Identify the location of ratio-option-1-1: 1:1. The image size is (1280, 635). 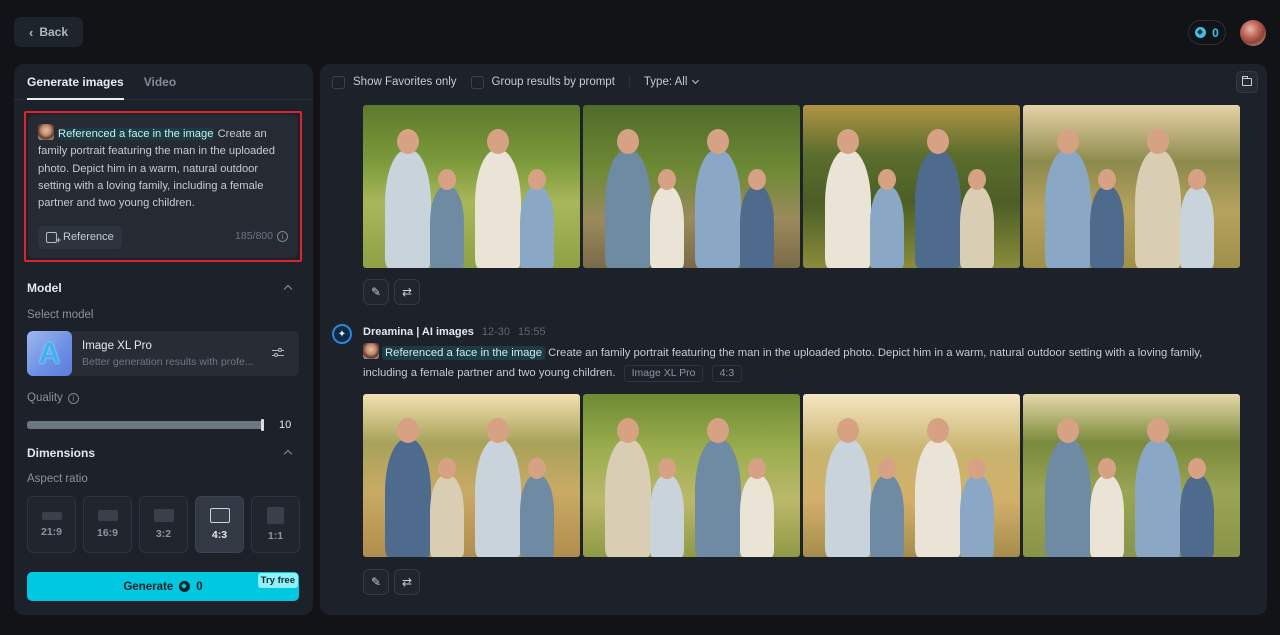
(275, 524).